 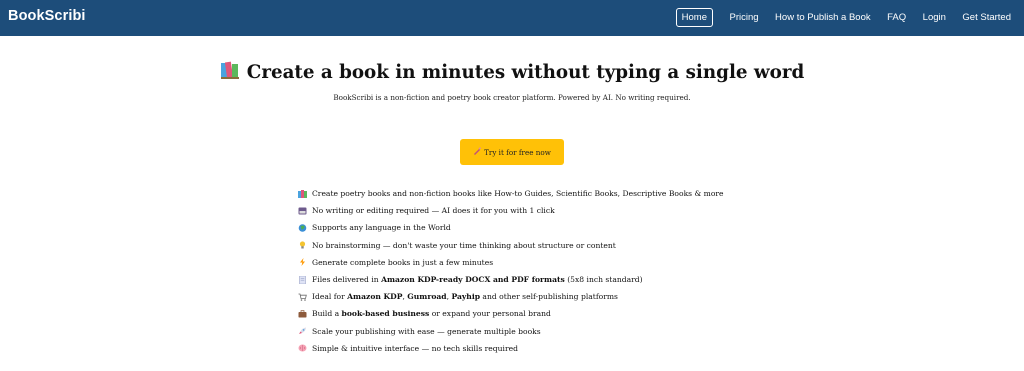 What do you see at coordinates (427, 297) in the screenshot?
I see `feature-bold-text: Gumroad` at bounding box center [427, 297].